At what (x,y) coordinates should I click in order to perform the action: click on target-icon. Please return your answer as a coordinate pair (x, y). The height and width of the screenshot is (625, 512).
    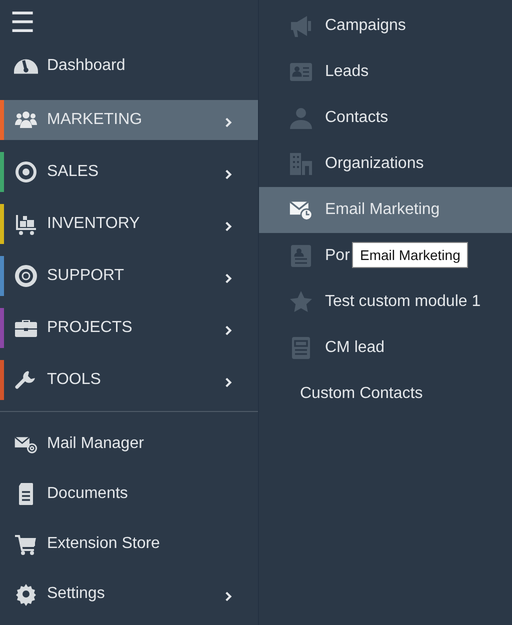
    Looking at the image, I should click on (26, 172).